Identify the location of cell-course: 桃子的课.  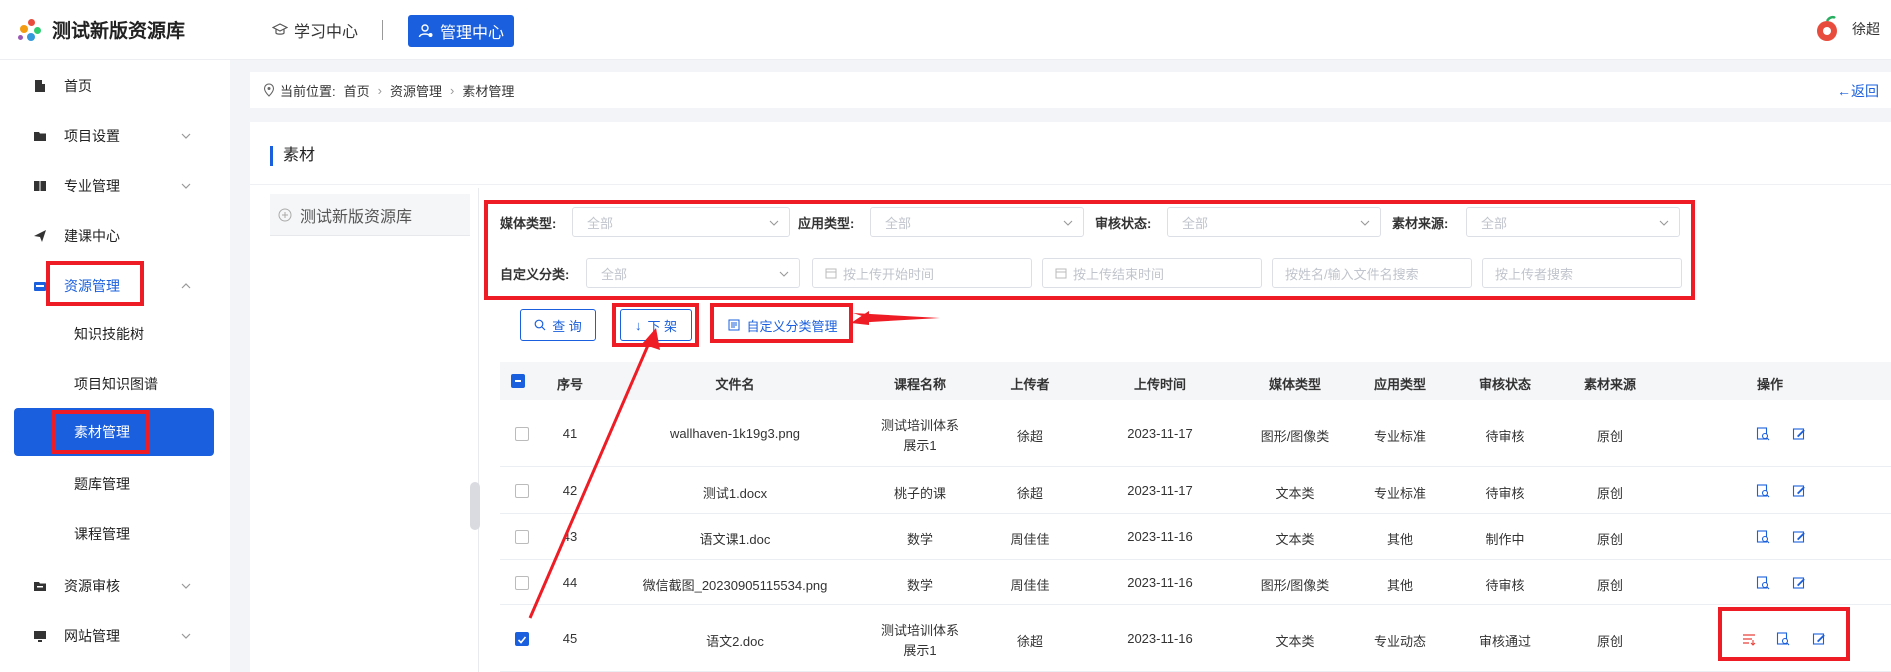
(919, 493).